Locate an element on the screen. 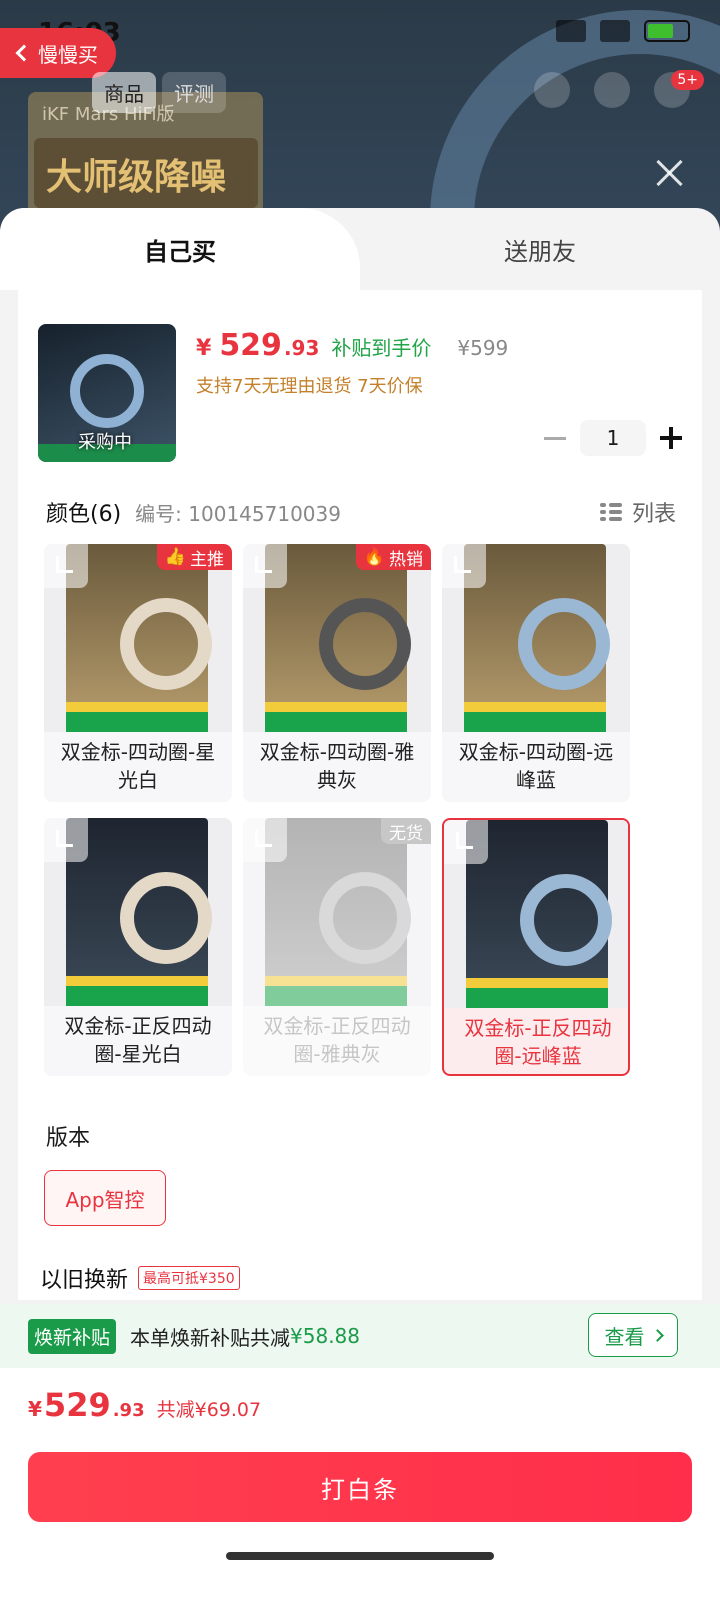  subsidy-tag: 焕新补贴 is located at coordinates (72, 1336).